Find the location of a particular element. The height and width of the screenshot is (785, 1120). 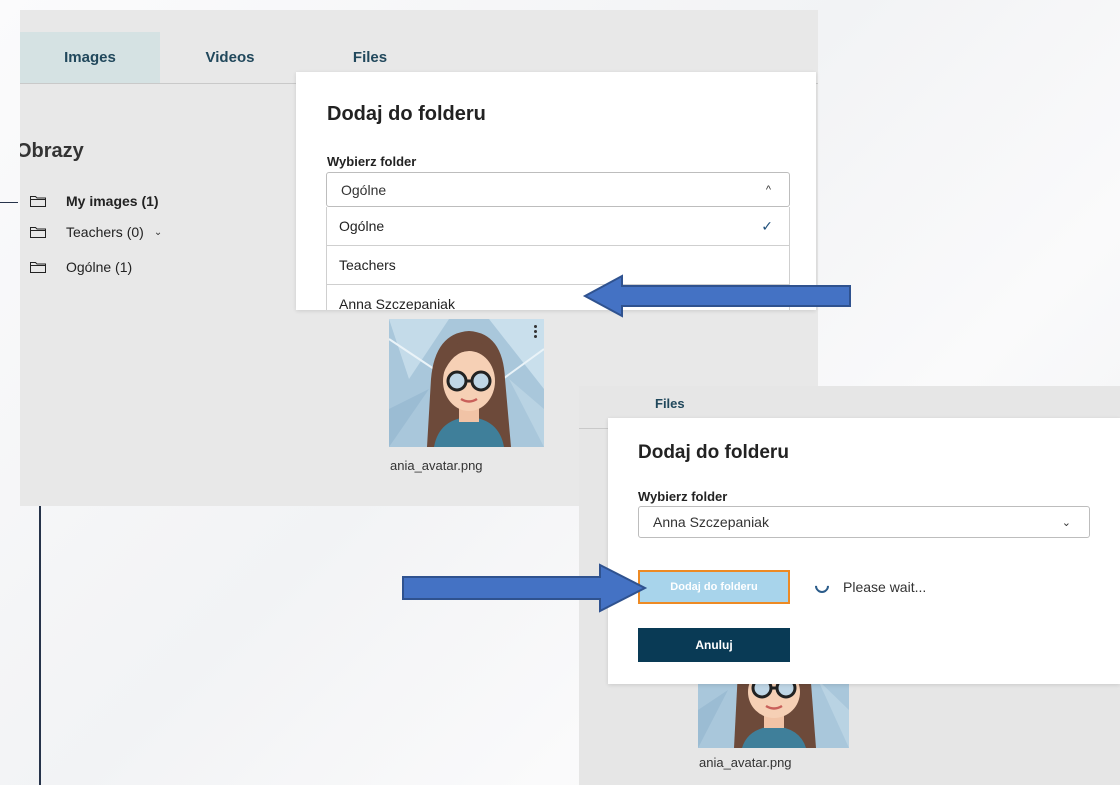

folder-my-images: My images (1) is located at coordinates (94, 201).